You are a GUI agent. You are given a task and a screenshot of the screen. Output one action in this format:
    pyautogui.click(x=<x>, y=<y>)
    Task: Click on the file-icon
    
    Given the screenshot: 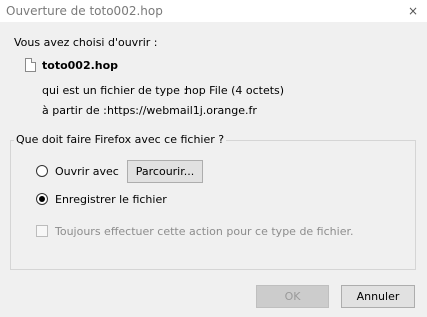 What is the action you would take?
    pyautogui.click(x=30, y=65)
    